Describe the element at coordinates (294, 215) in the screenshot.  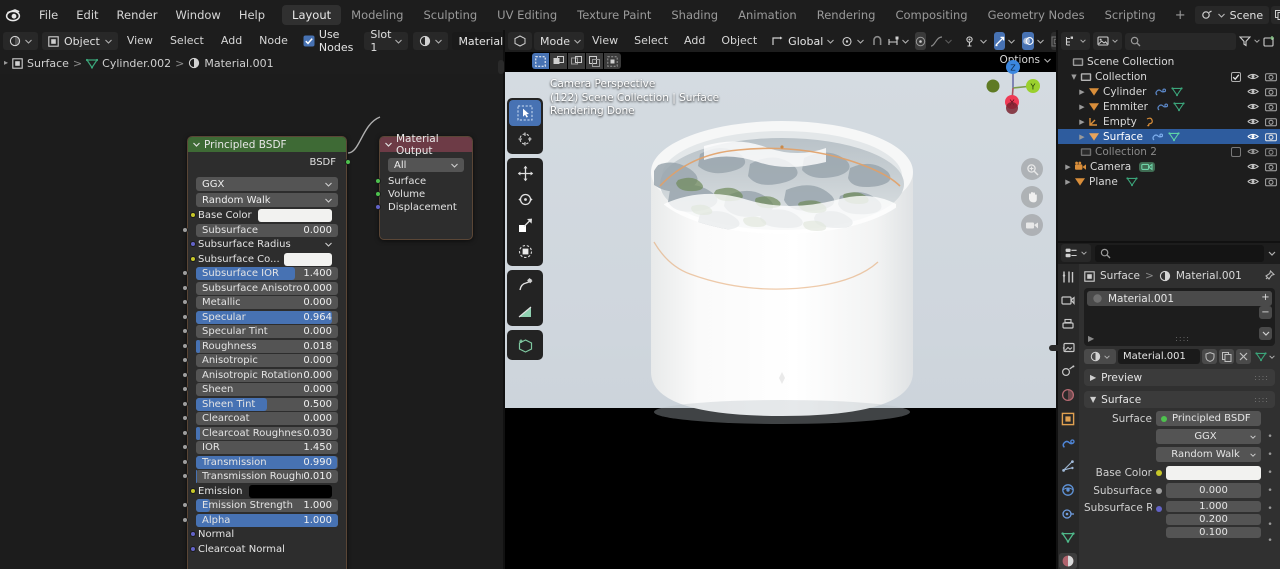
I see `color-swatch` at that location.